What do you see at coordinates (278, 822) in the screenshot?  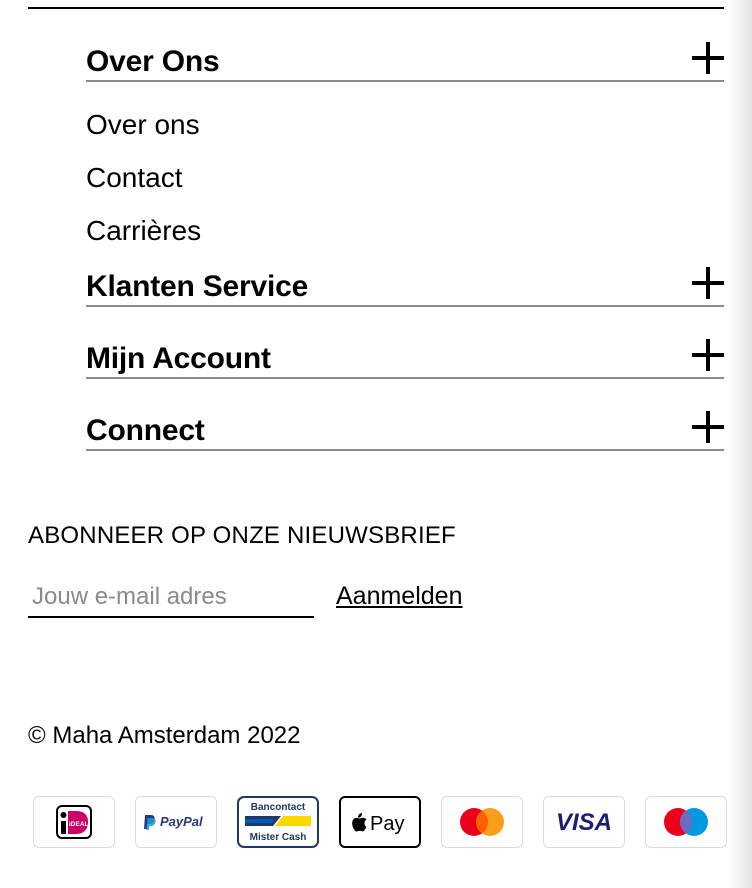 I see `bancontact-icon: Bancontact Mister Cash` at bounding box center [278, 822].